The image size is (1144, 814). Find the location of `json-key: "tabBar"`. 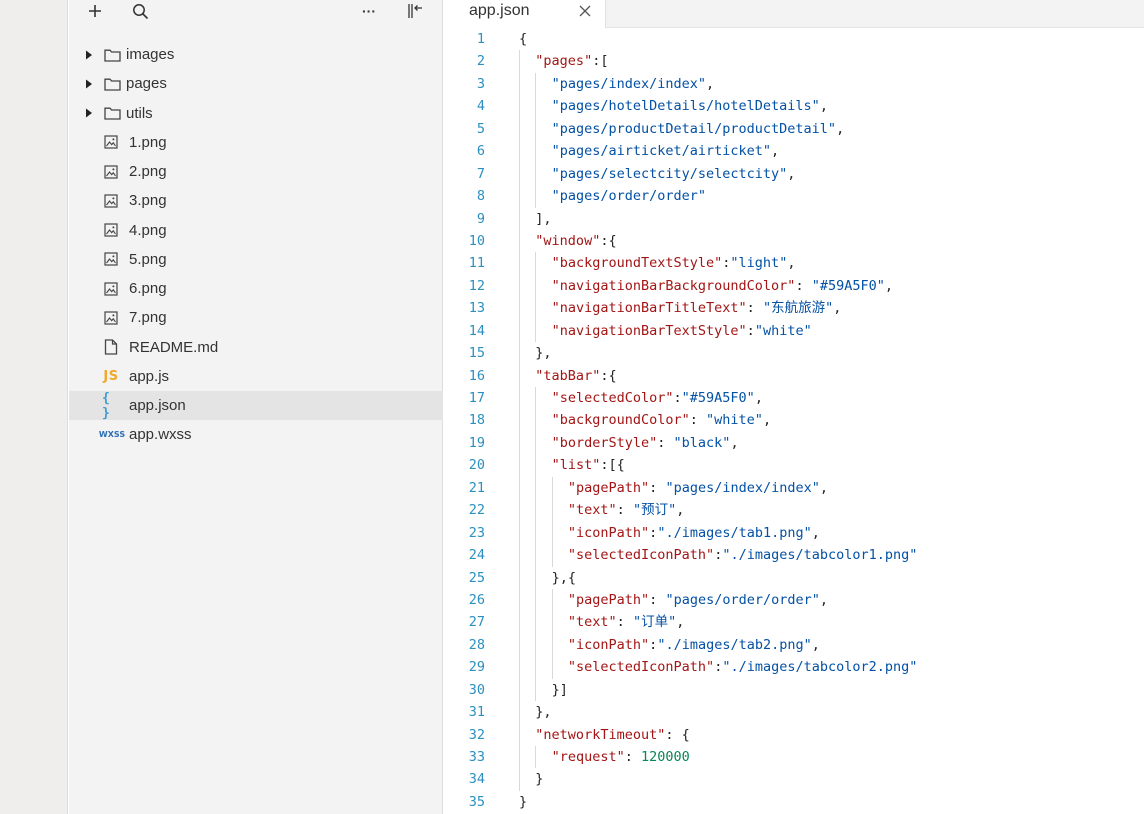

json-key: "tabBar" is located at coordinates (568, 375).